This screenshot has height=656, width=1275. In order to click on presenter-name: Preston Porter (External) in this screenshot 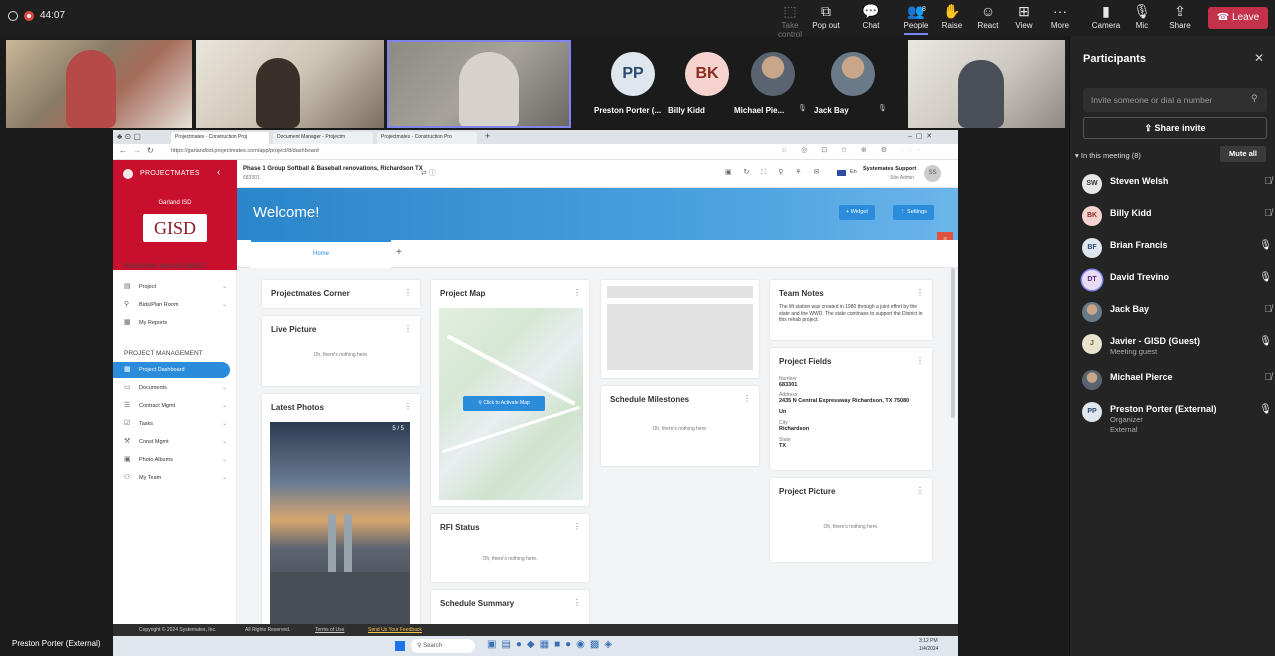, I will do `click(56, 644)`.